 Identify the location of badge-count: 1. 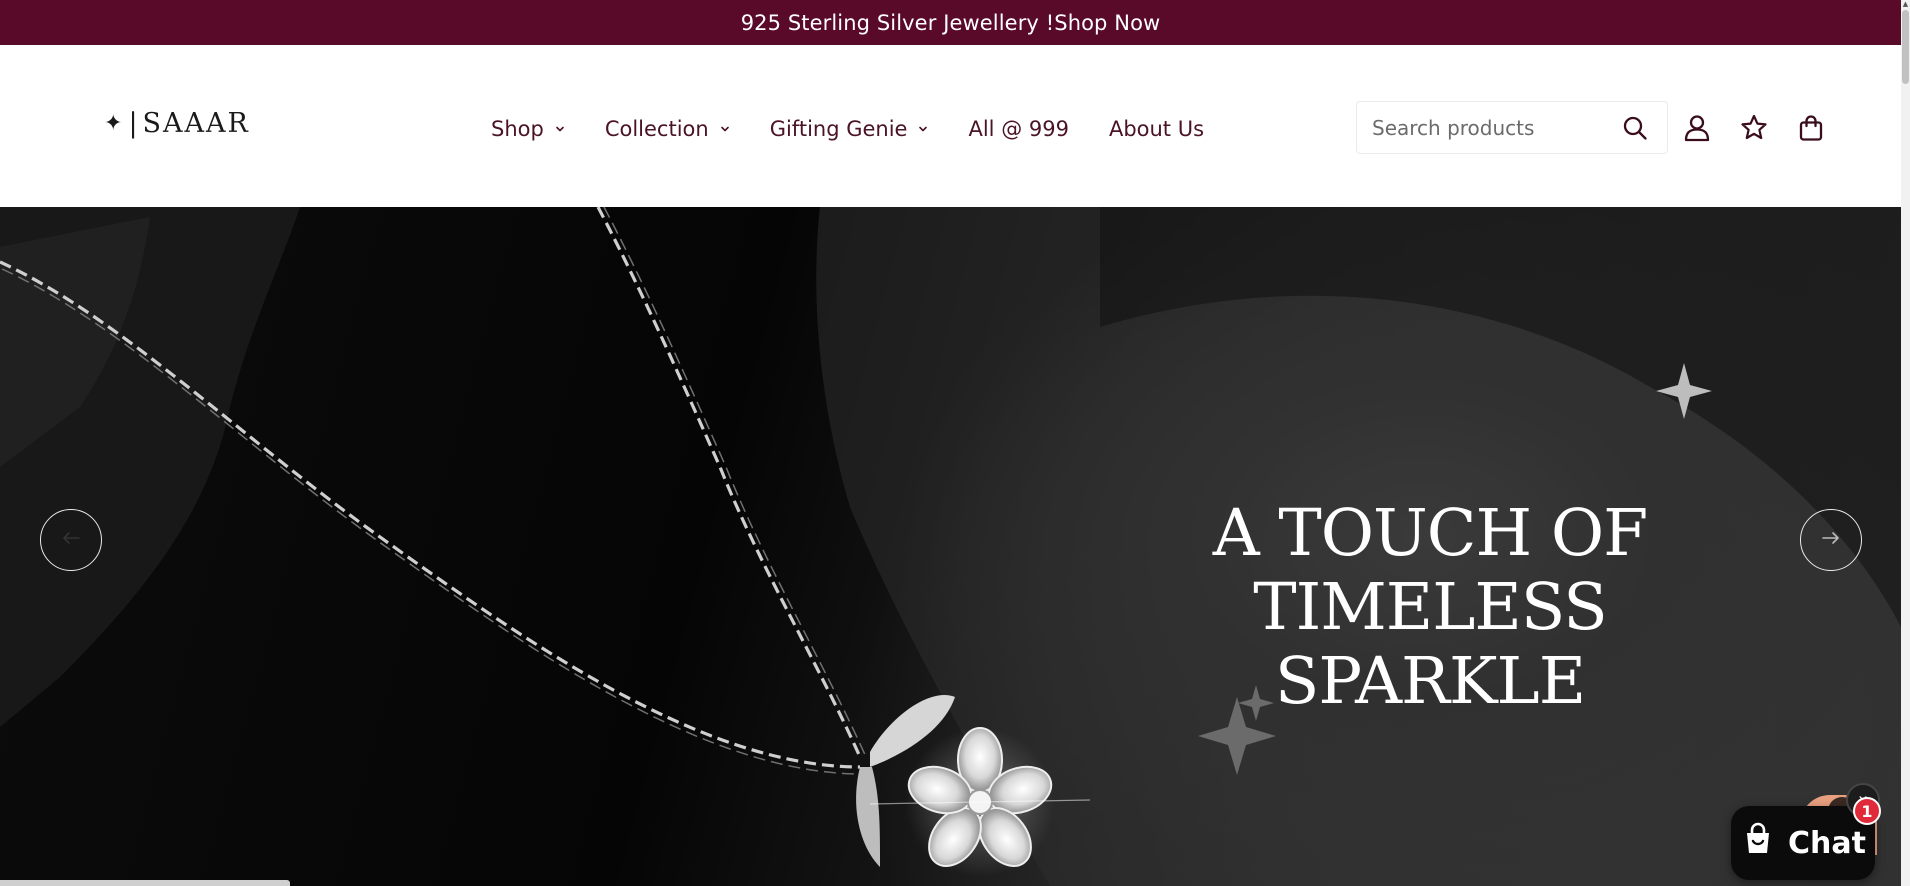
(1867, 811).